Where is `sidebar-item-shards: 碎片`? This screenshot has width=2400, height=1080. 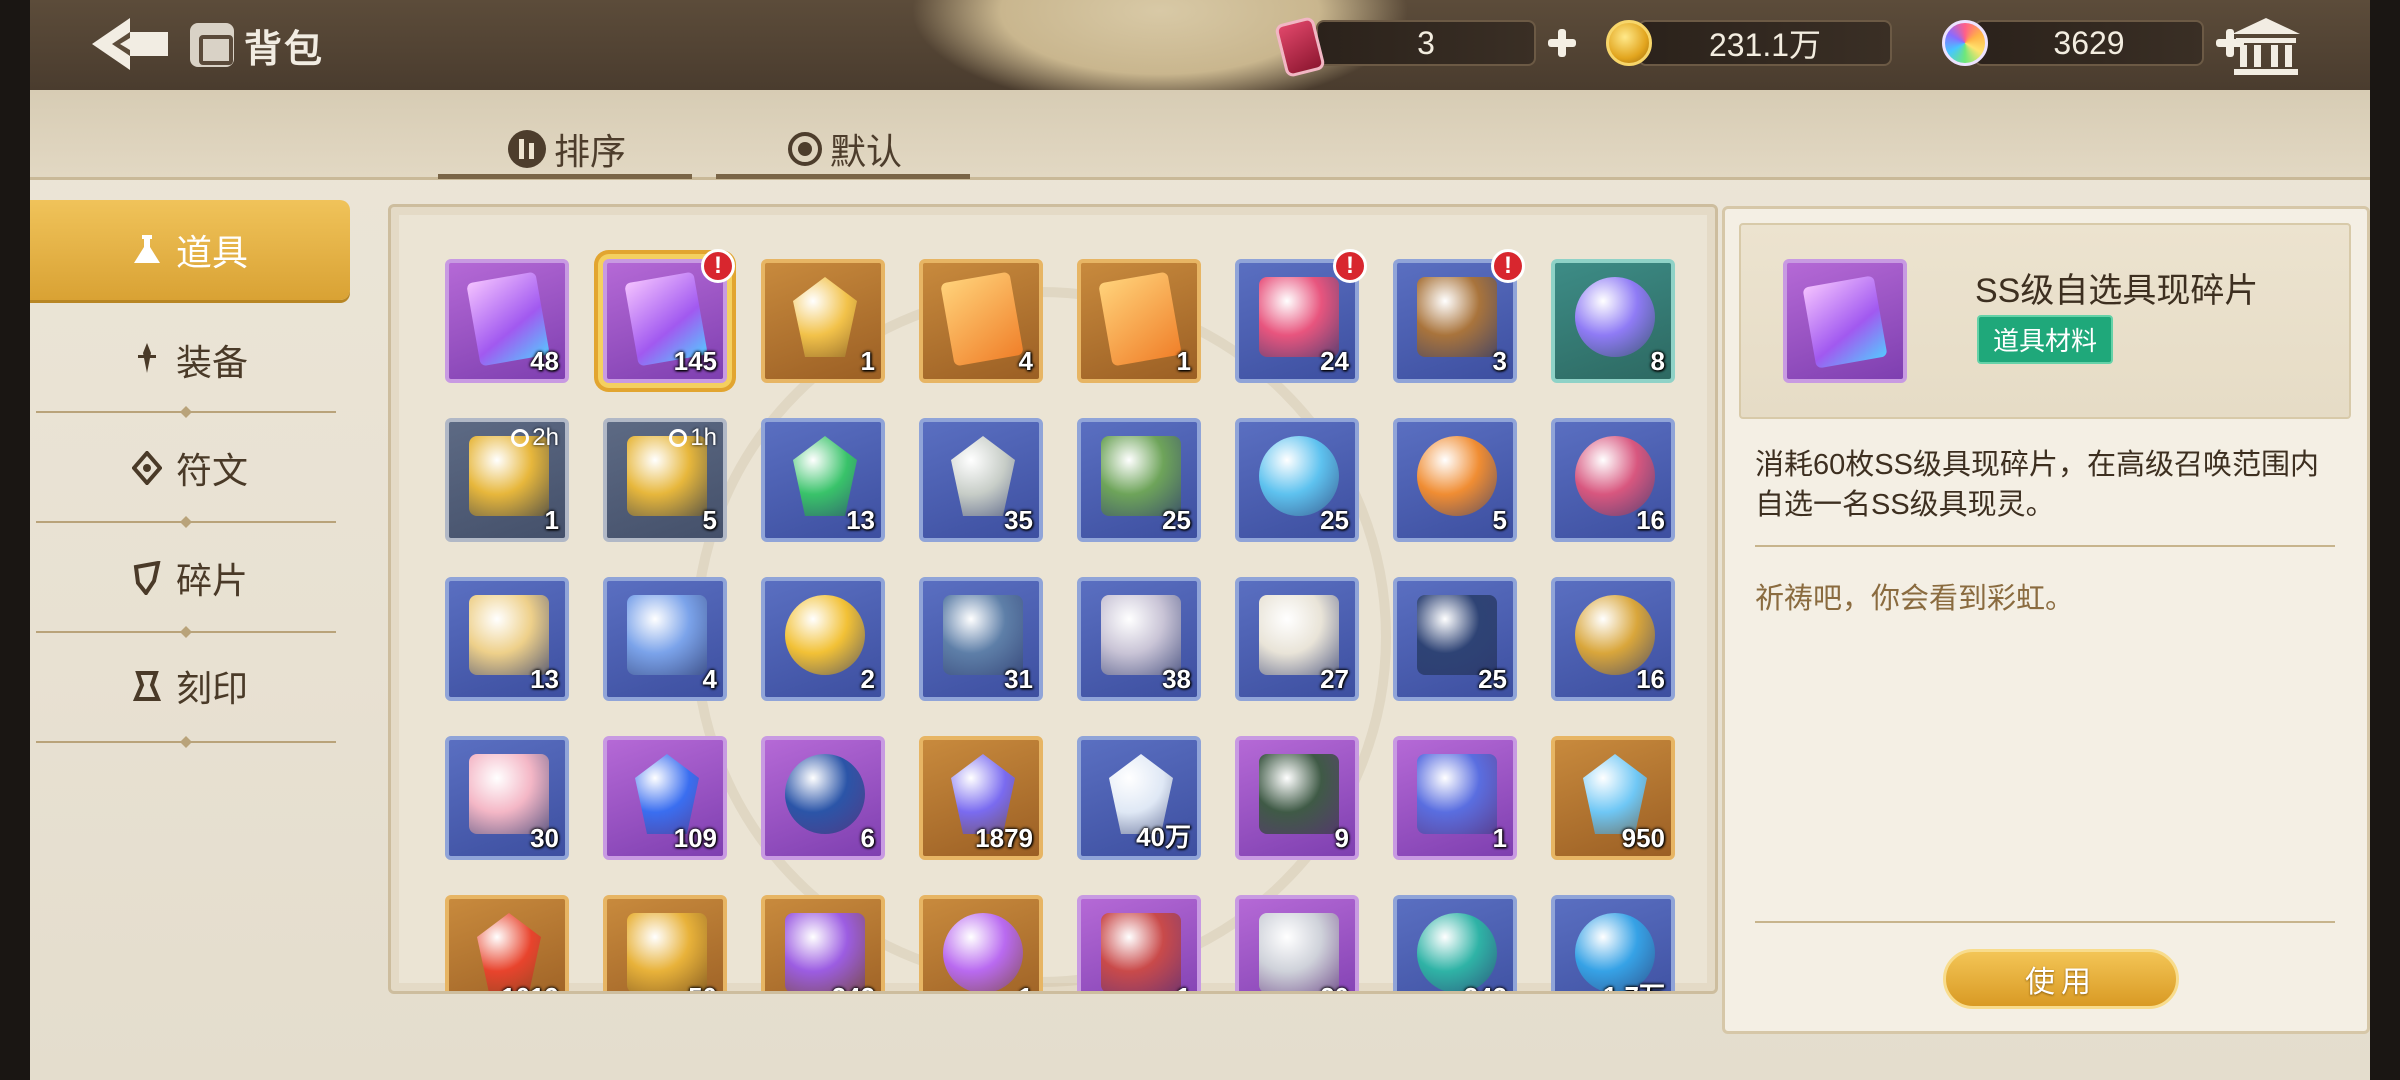
sidebar-item-shards: 碎片 is located at coordinates (190, 578).